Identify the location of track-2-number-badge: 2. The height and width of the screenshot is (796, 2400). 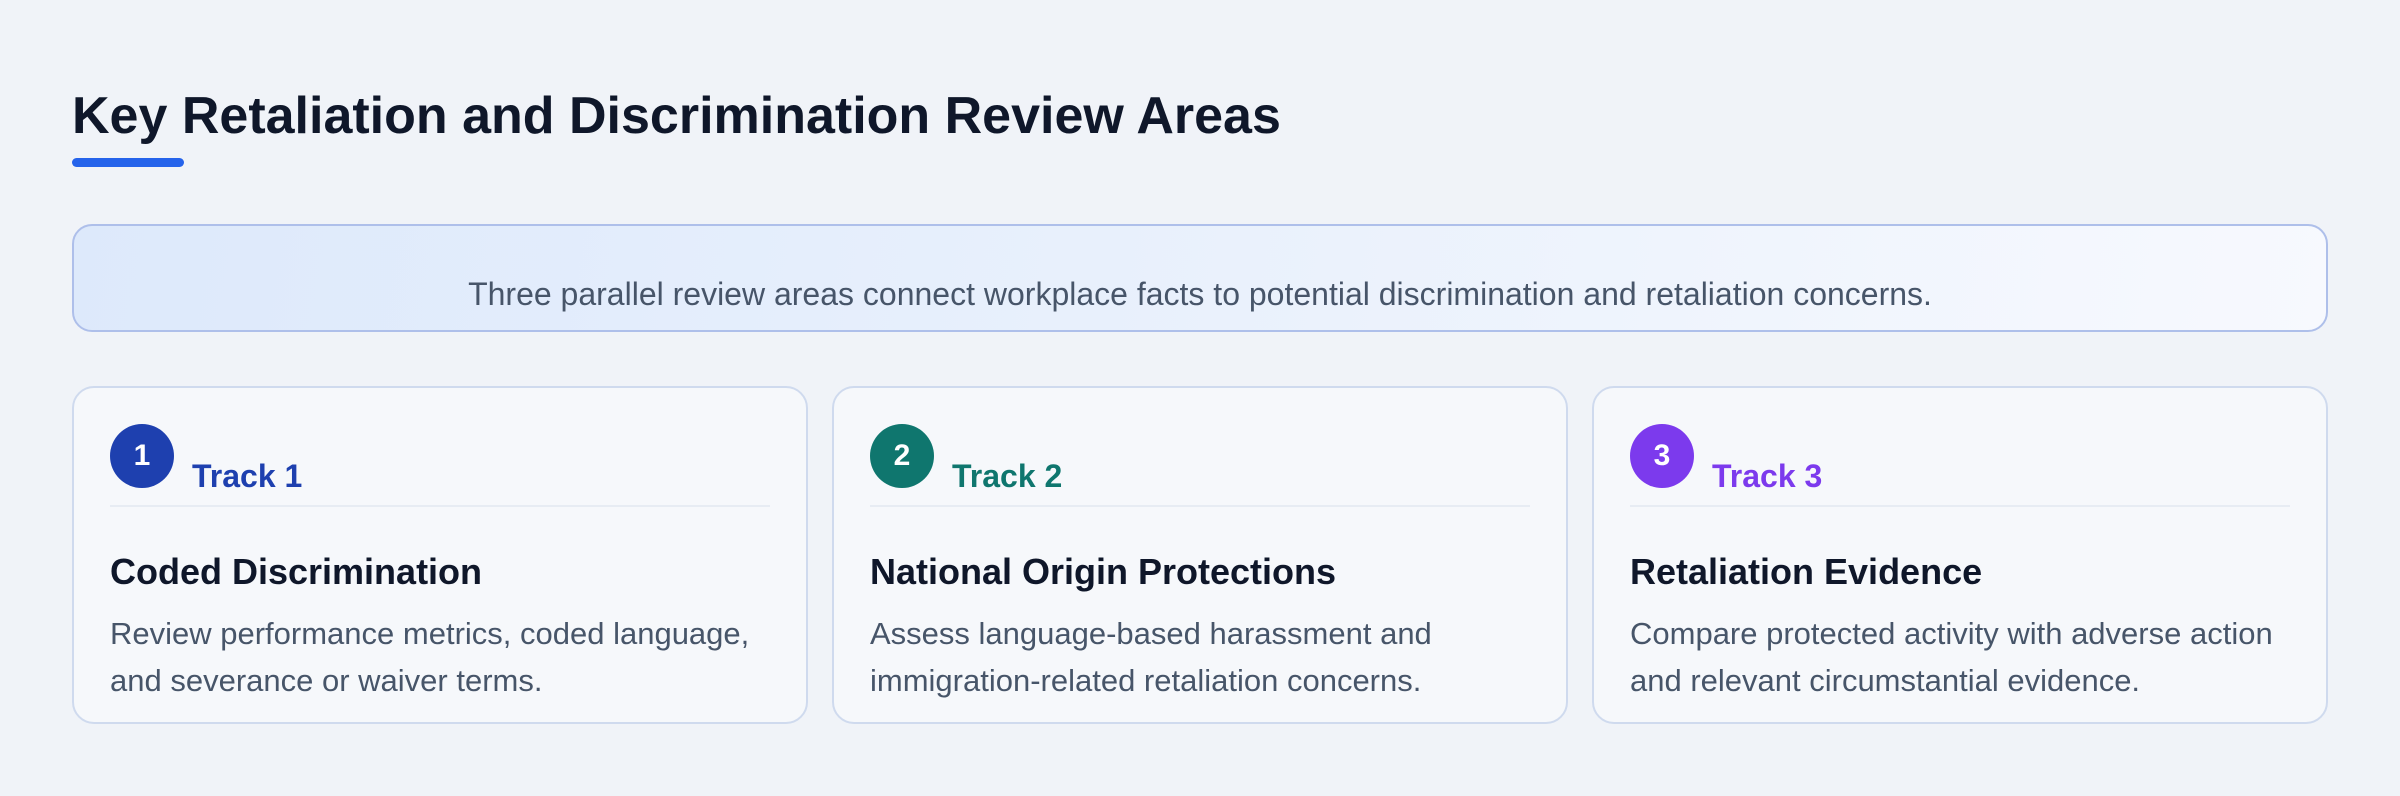
(902, 456).